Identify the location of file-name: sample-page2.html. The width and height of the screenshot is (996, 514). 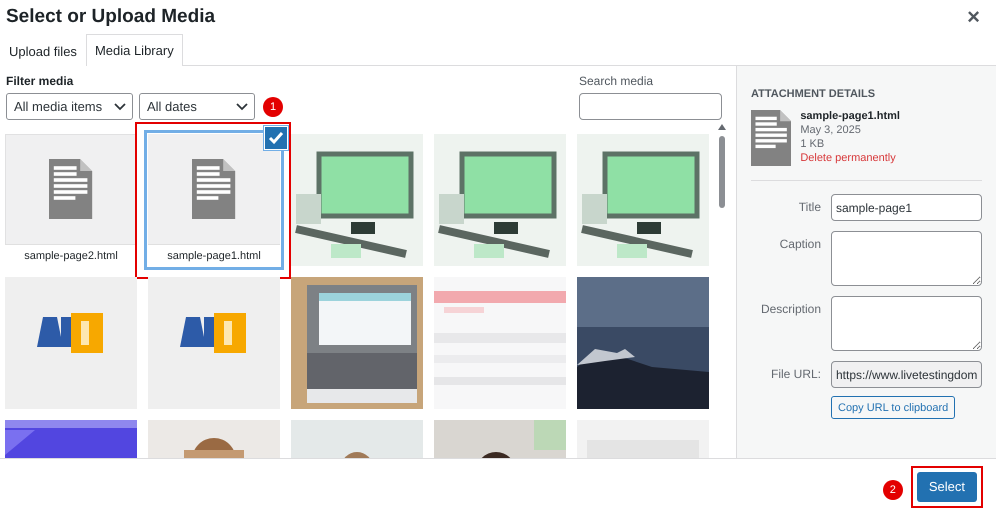
(71, 255).